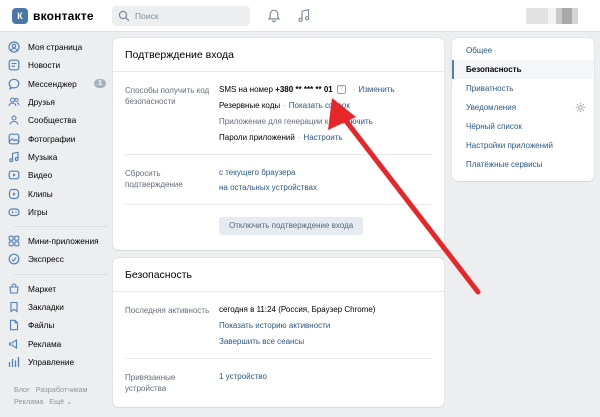  What do you see at coordinates (341, 90) in the screenshot?
I see `help-icon: ?` at bounding box center [341, 90].